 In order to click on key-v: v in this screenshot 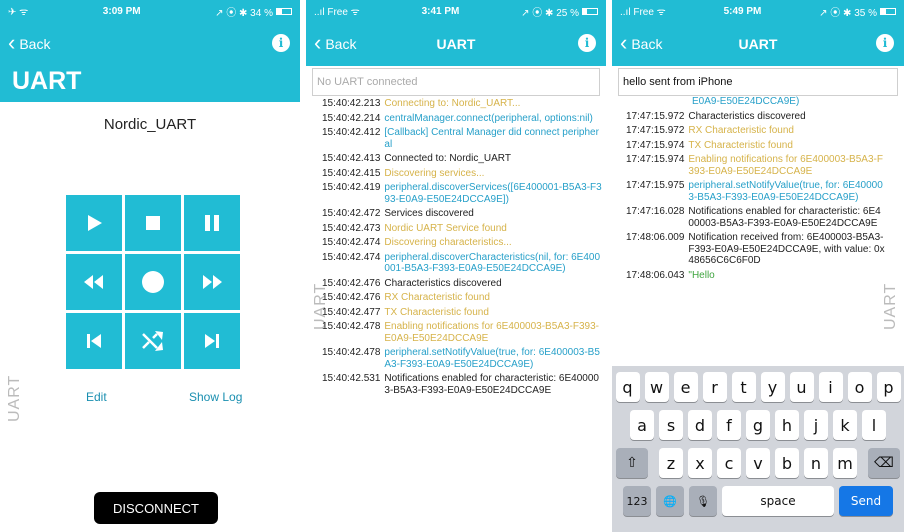, I will do `click(758, 463)`.